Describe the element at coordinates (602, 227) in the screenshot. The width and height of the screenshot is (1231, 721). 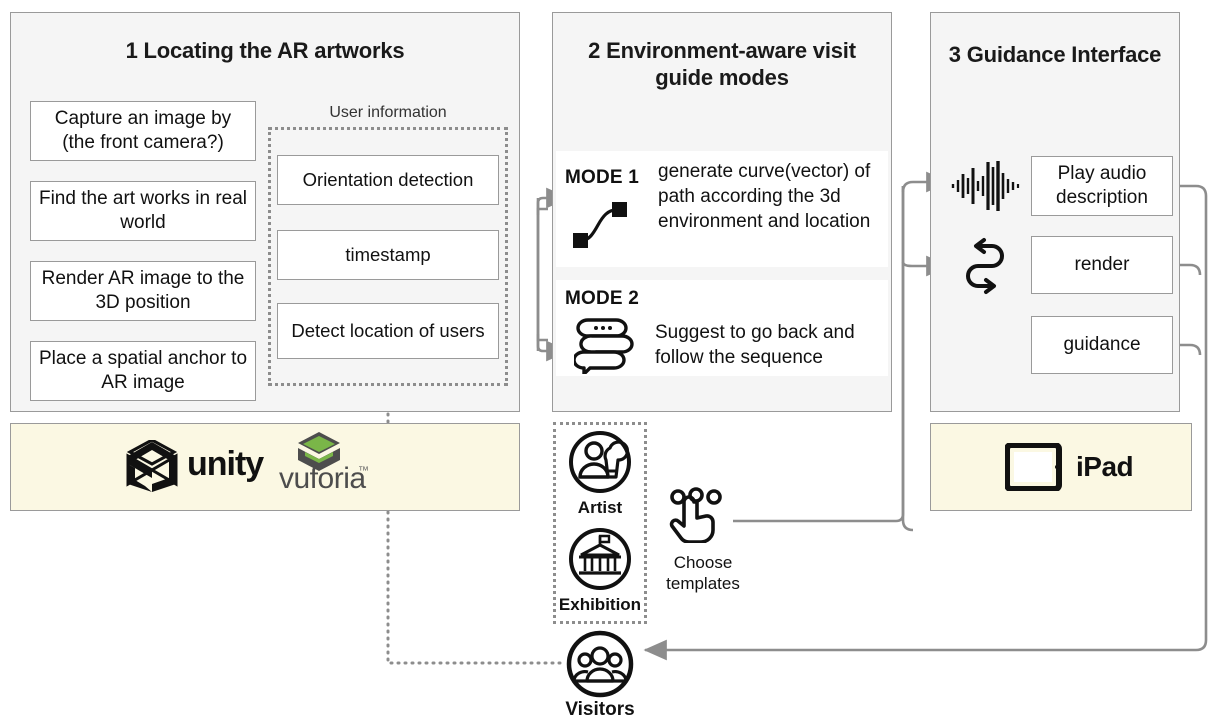
I see `bezier-curve-icon` at that location.